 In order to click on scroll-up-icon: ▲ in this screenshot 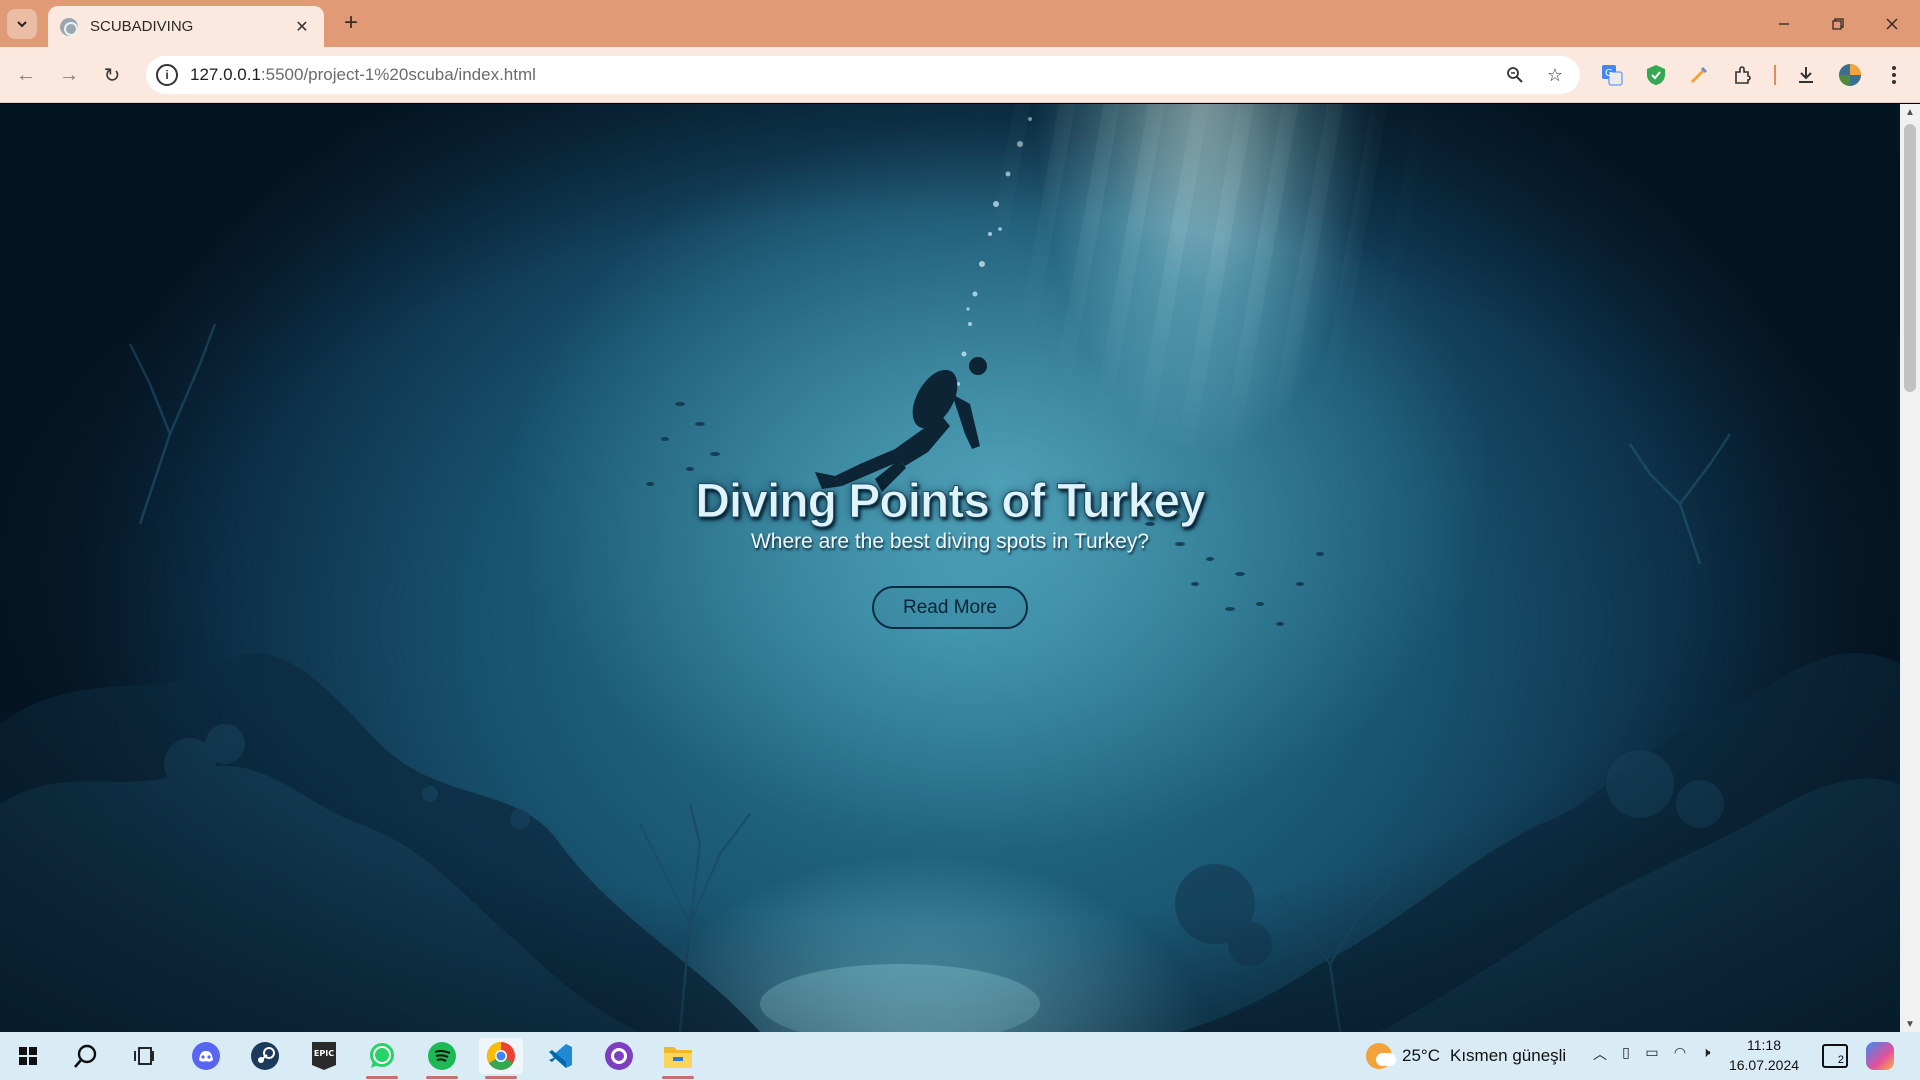, I will do `click(1910, 112)`.